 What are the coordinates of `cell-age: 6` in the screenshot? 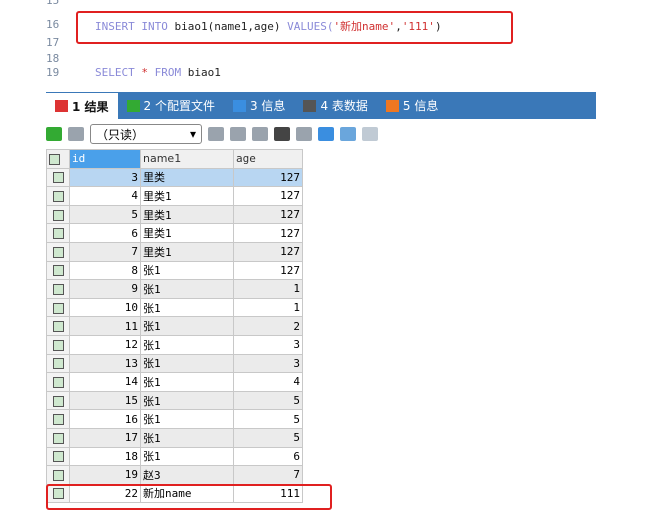 It's located at (268, 456).